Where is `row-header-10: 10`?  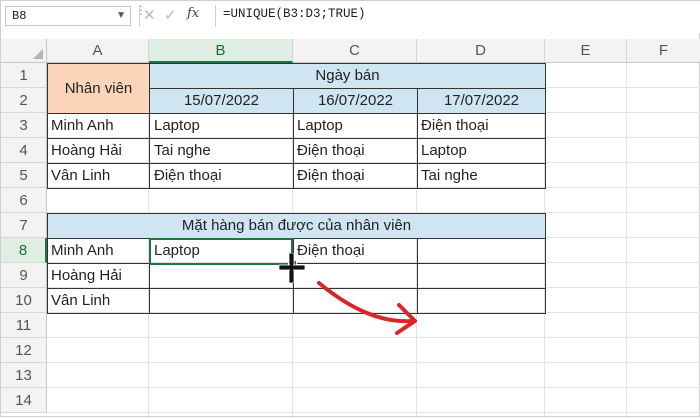
row-header-10: 10 is located at coordinates (24, 300).